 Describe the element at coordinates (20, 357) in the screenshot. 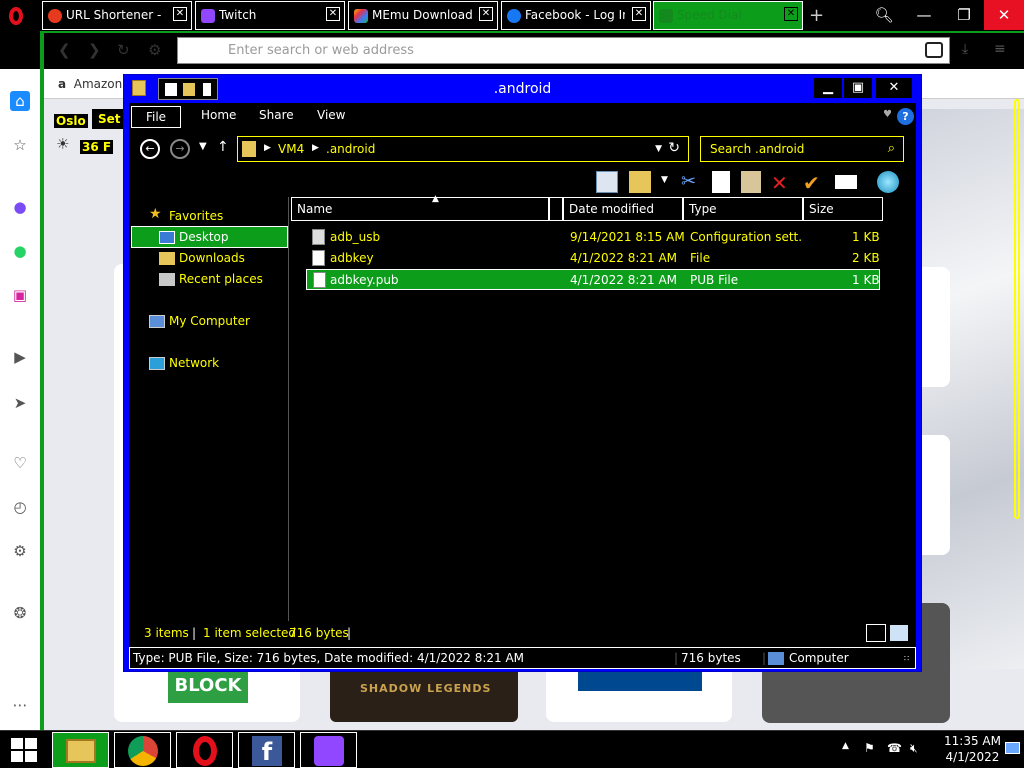

I see `player-icon: ▶` at that location.